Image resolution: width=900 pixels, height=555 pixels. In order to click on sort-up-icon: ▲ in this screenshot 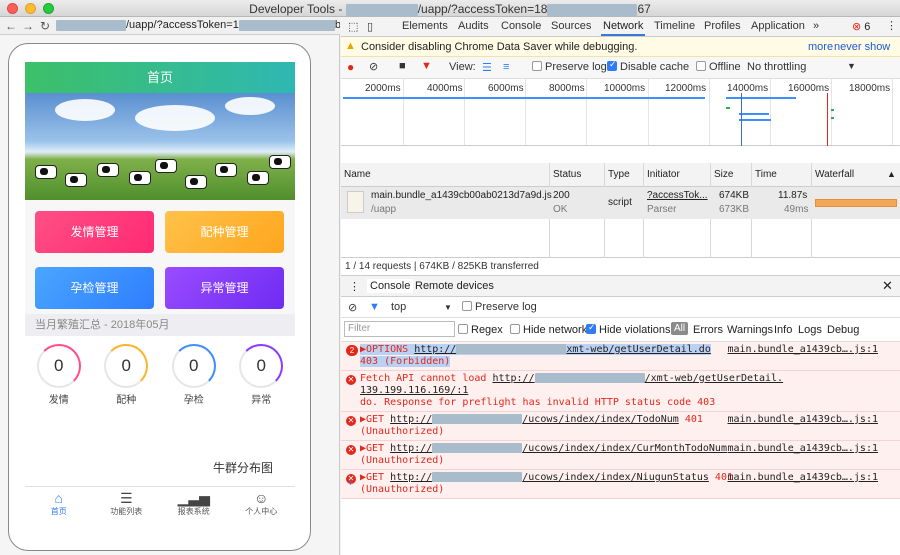, I will do `click(891, 174)`.